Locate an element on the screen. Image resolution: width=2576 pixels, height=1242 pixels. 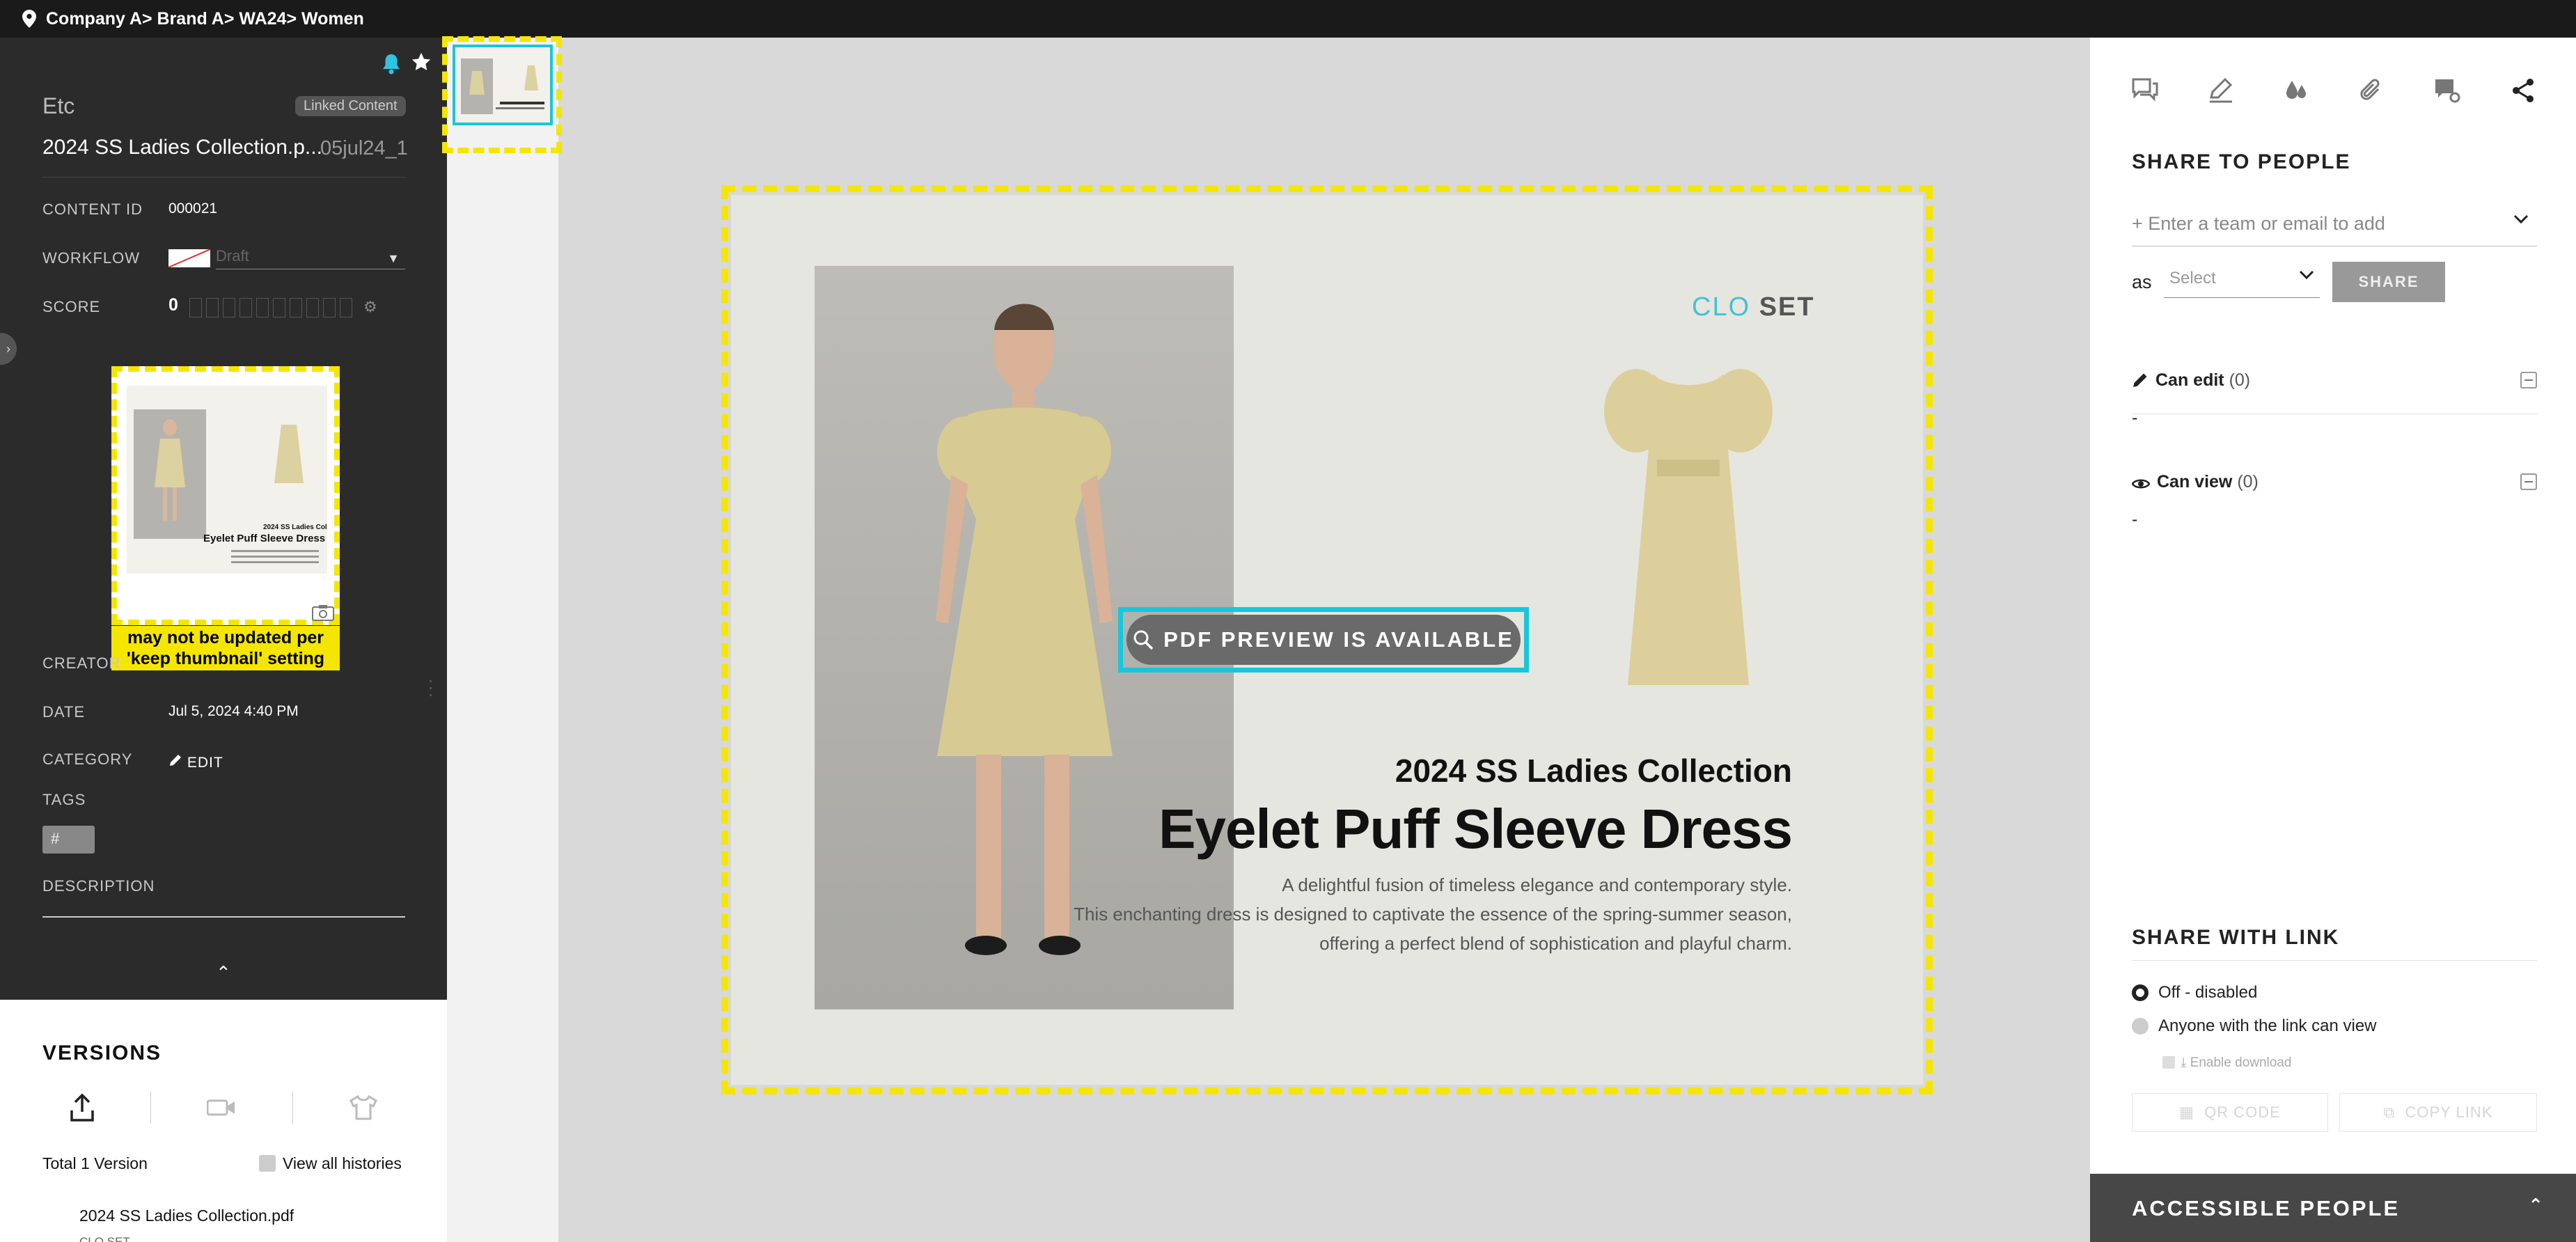
workflow-value: Draft is located at coordinates (232, 256).